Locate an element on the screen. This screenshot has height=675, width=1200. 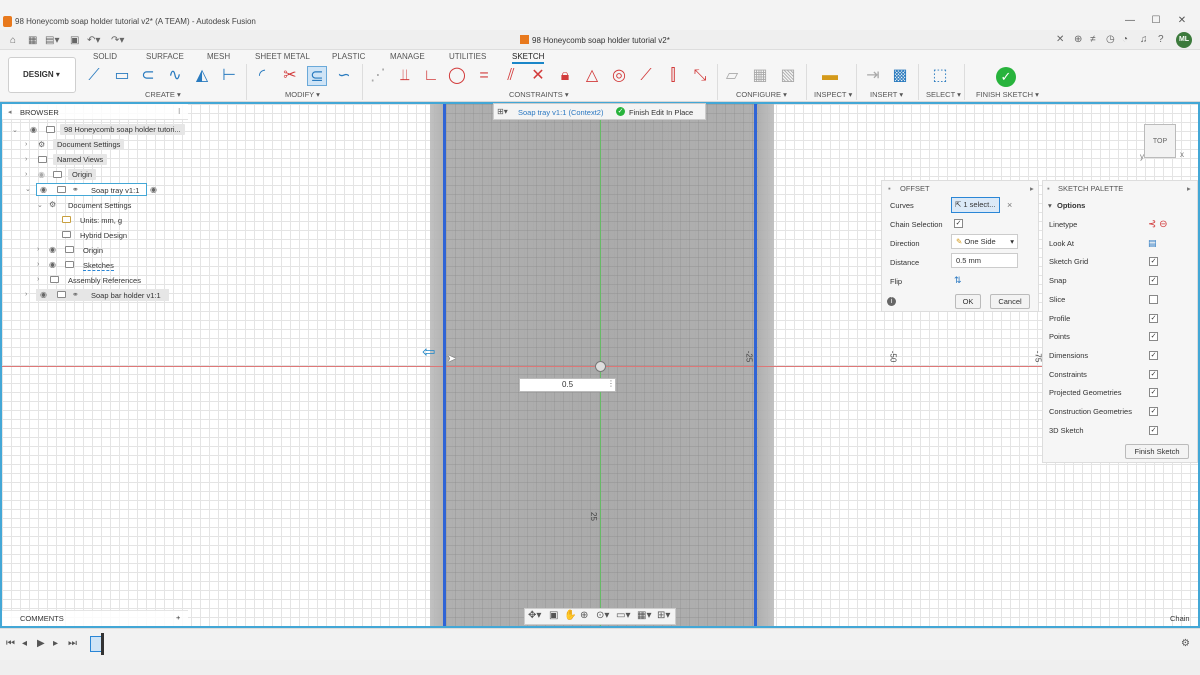
insert-menu: INSERT ▾ is located at coordinates (886, 94).